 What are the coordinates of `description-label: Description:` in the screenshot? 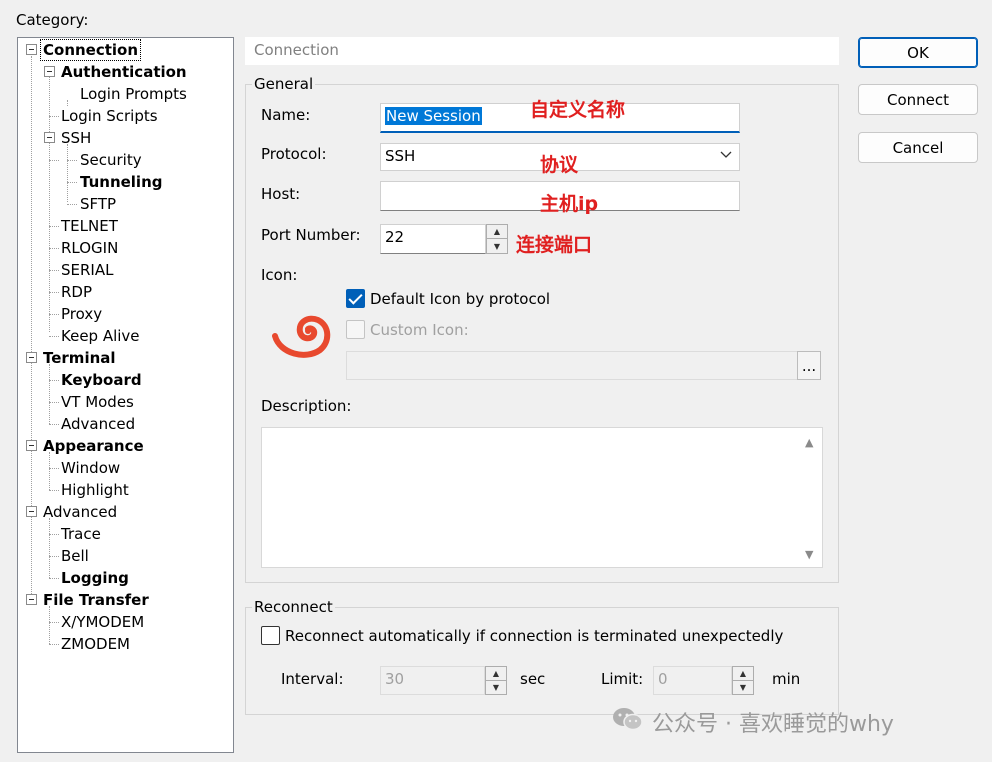 It's located at (306, 406).